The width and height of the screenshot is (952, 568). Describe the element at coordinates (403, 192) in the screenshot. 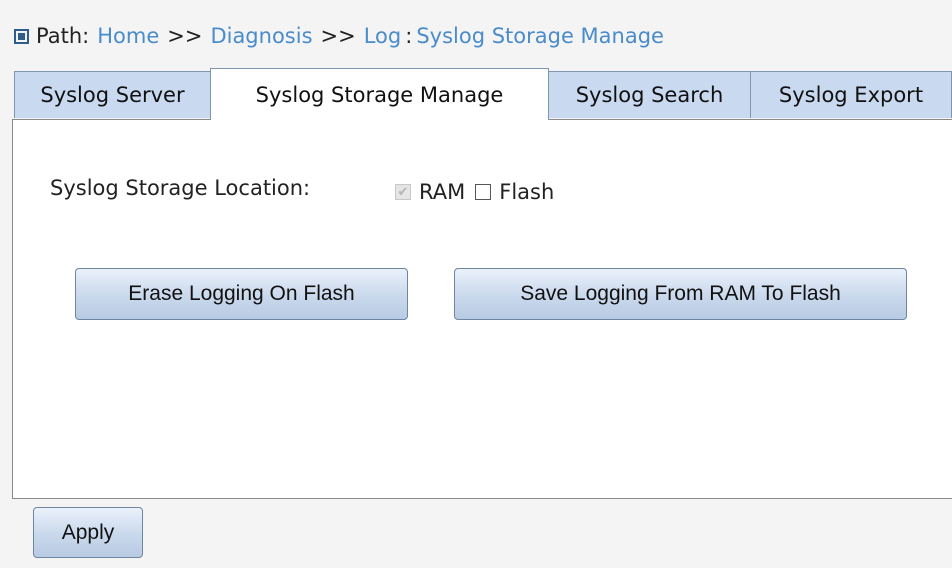

I see `ram-checkbox: ✔` at that location.